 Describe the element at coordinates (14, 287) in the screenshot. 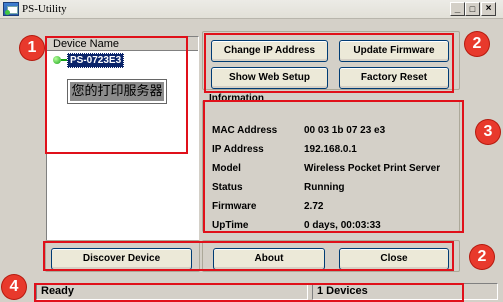

I see `marker-4: 4` at that location.